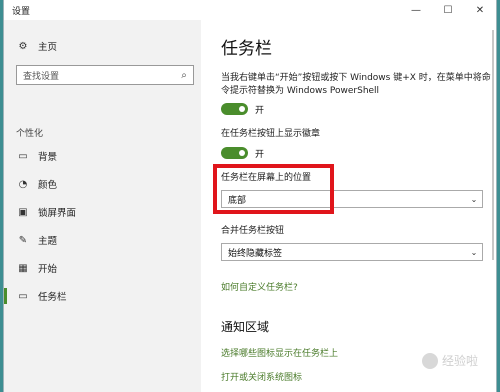 Image resolution: width=500 pixels, height=392 pixels. I want to click on active-indicator, so click(5, 296).